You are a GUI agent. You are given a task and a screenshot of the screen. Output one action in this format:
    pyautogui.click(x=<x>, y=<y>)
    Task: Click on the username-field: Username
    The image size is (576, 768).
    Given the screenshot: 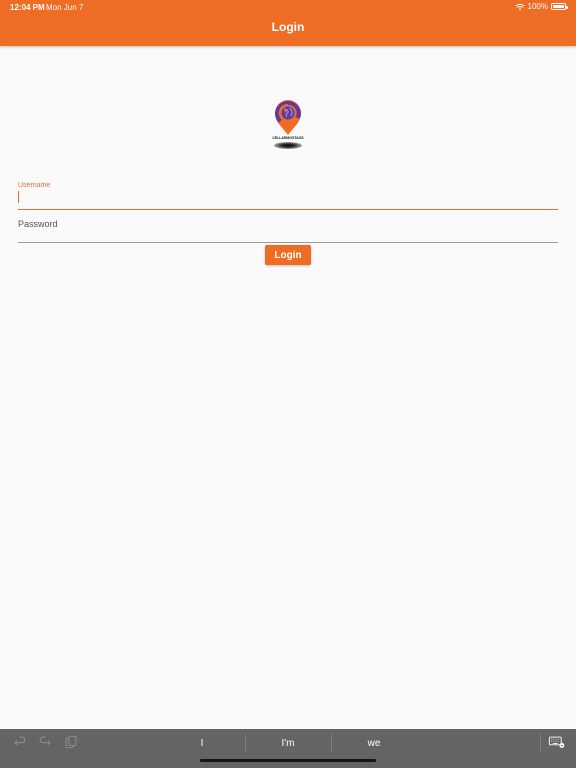 What is the action you would take?
    pyautogui.click(x=288, y=195)
    